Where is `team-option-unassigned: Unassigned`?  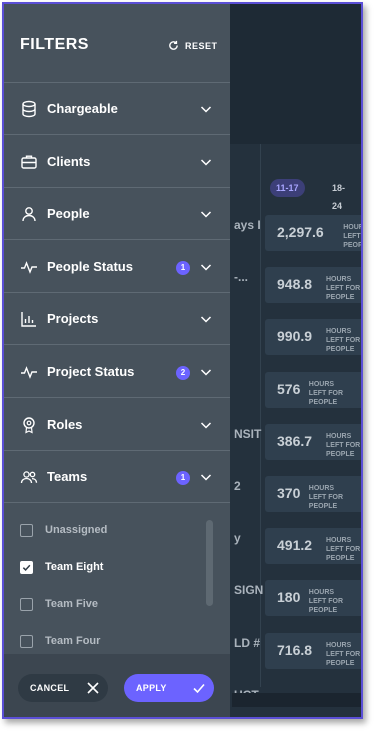 team-option-unassigned: Unassigned is located at coordinates (63, 530).